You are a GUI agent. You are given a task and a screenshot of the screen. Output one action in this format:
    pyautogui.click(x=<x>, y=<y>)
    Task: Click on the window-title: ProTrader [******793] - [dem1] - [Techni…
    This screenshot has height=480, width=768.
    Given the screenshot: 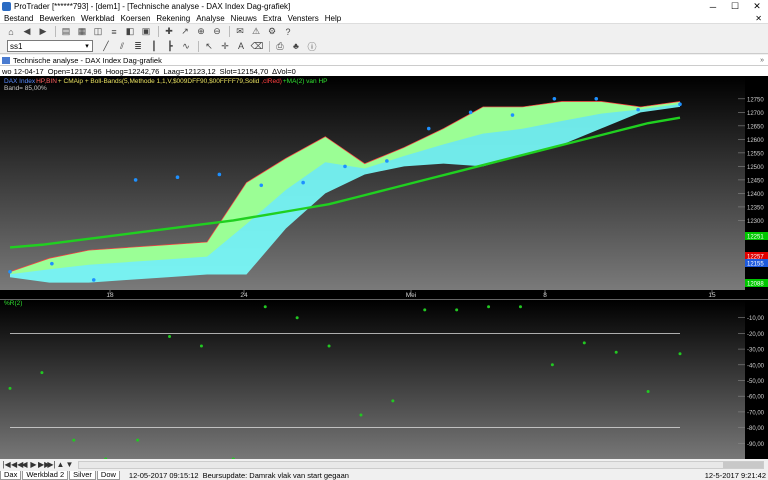 What is the action you would take?
    pyautogui.click(x=152, y=6)
    